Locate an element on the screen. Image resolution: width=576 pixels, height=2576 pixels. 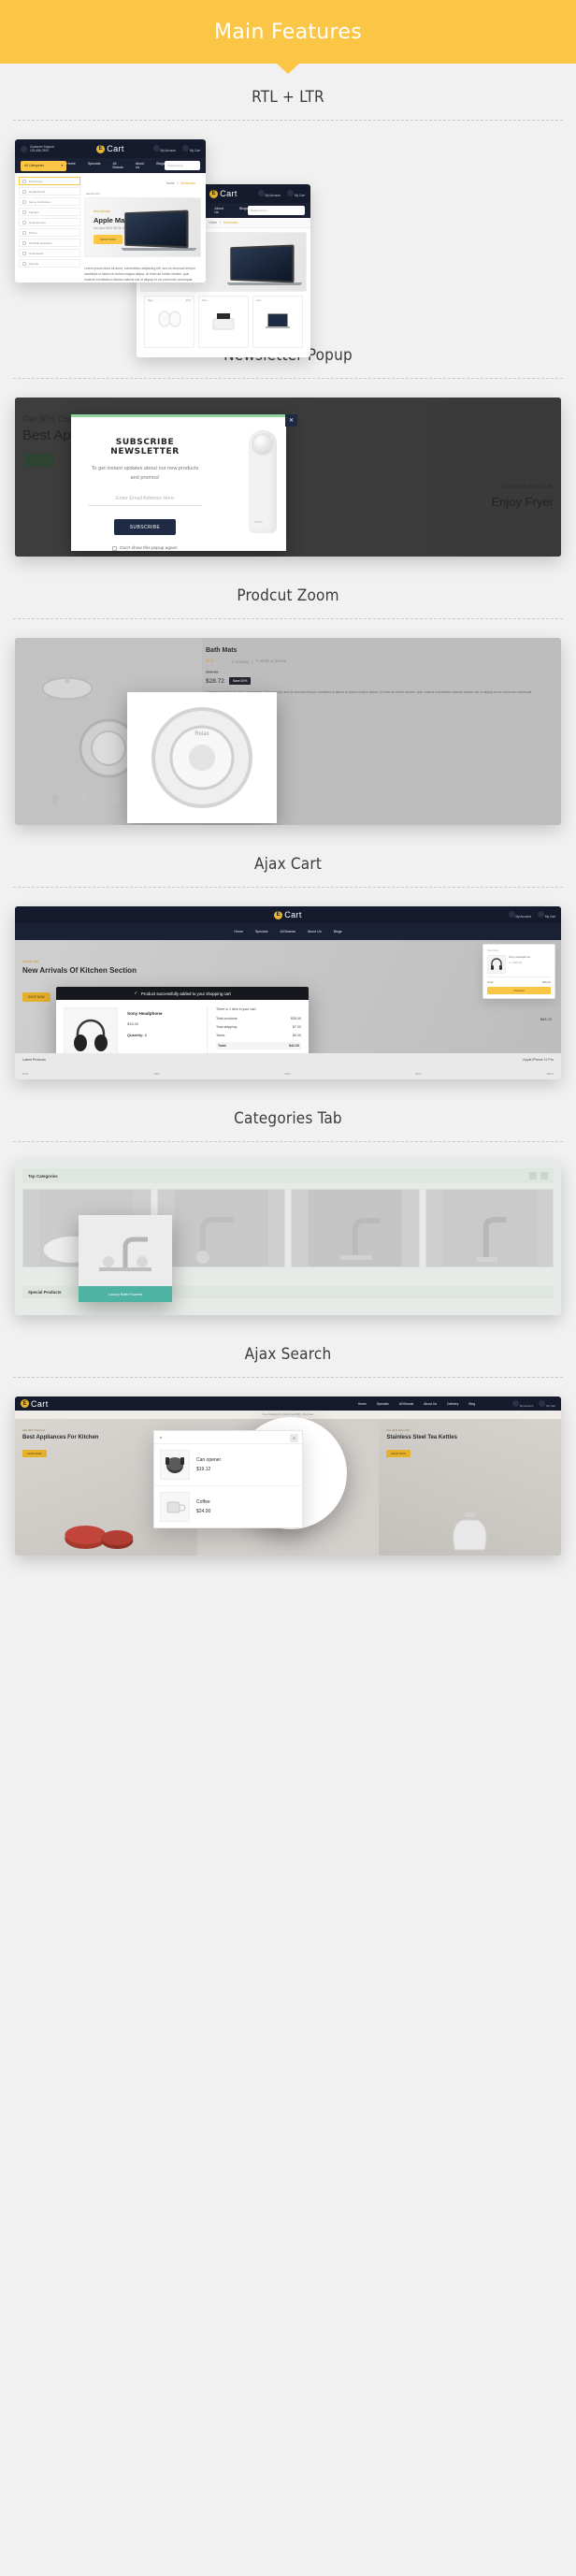
search-result-item: Coffee $24.00 is located at coordinates (228, 1506).